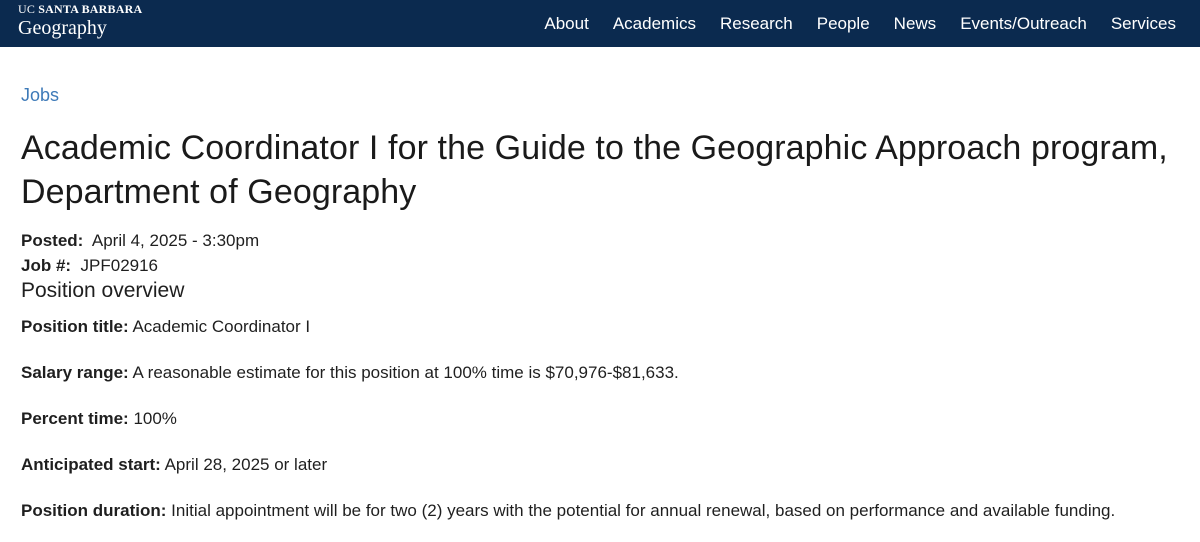  I want to click on job-number-value: JPF02916, so click(119, 265).